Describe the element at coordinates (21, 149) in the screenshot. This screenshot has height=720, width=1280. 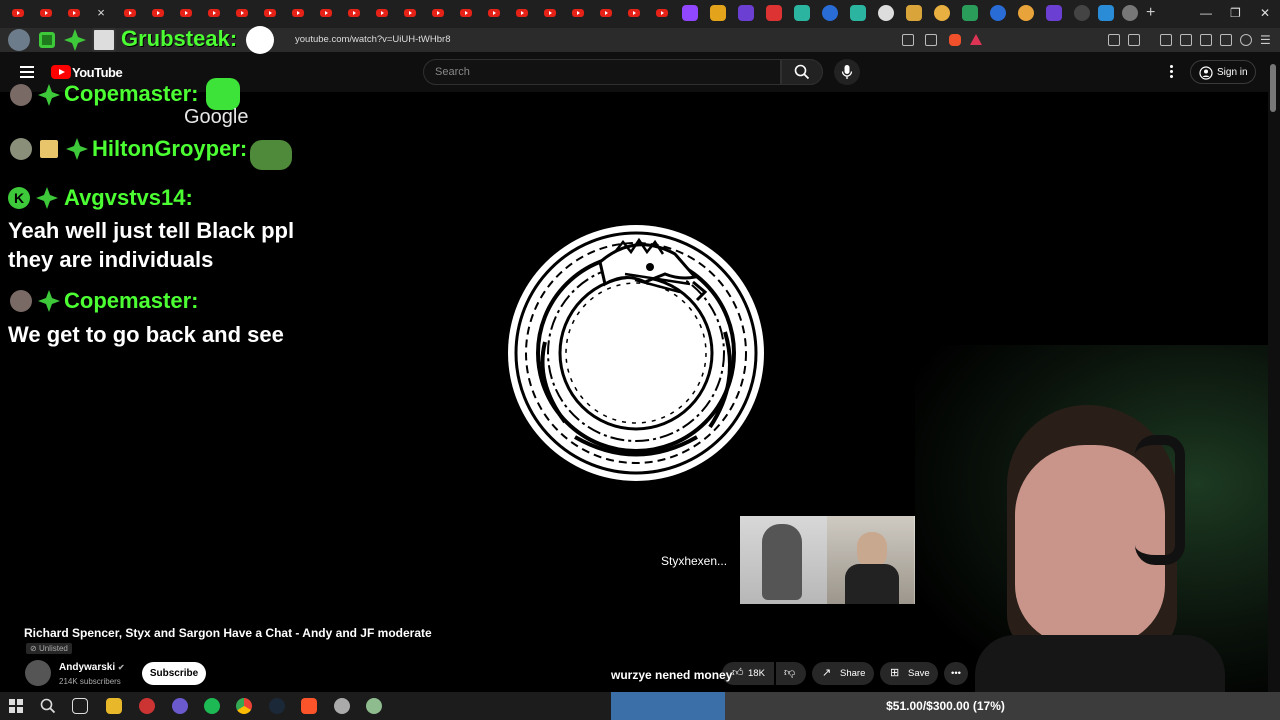
I see `user-avatar` at that location.